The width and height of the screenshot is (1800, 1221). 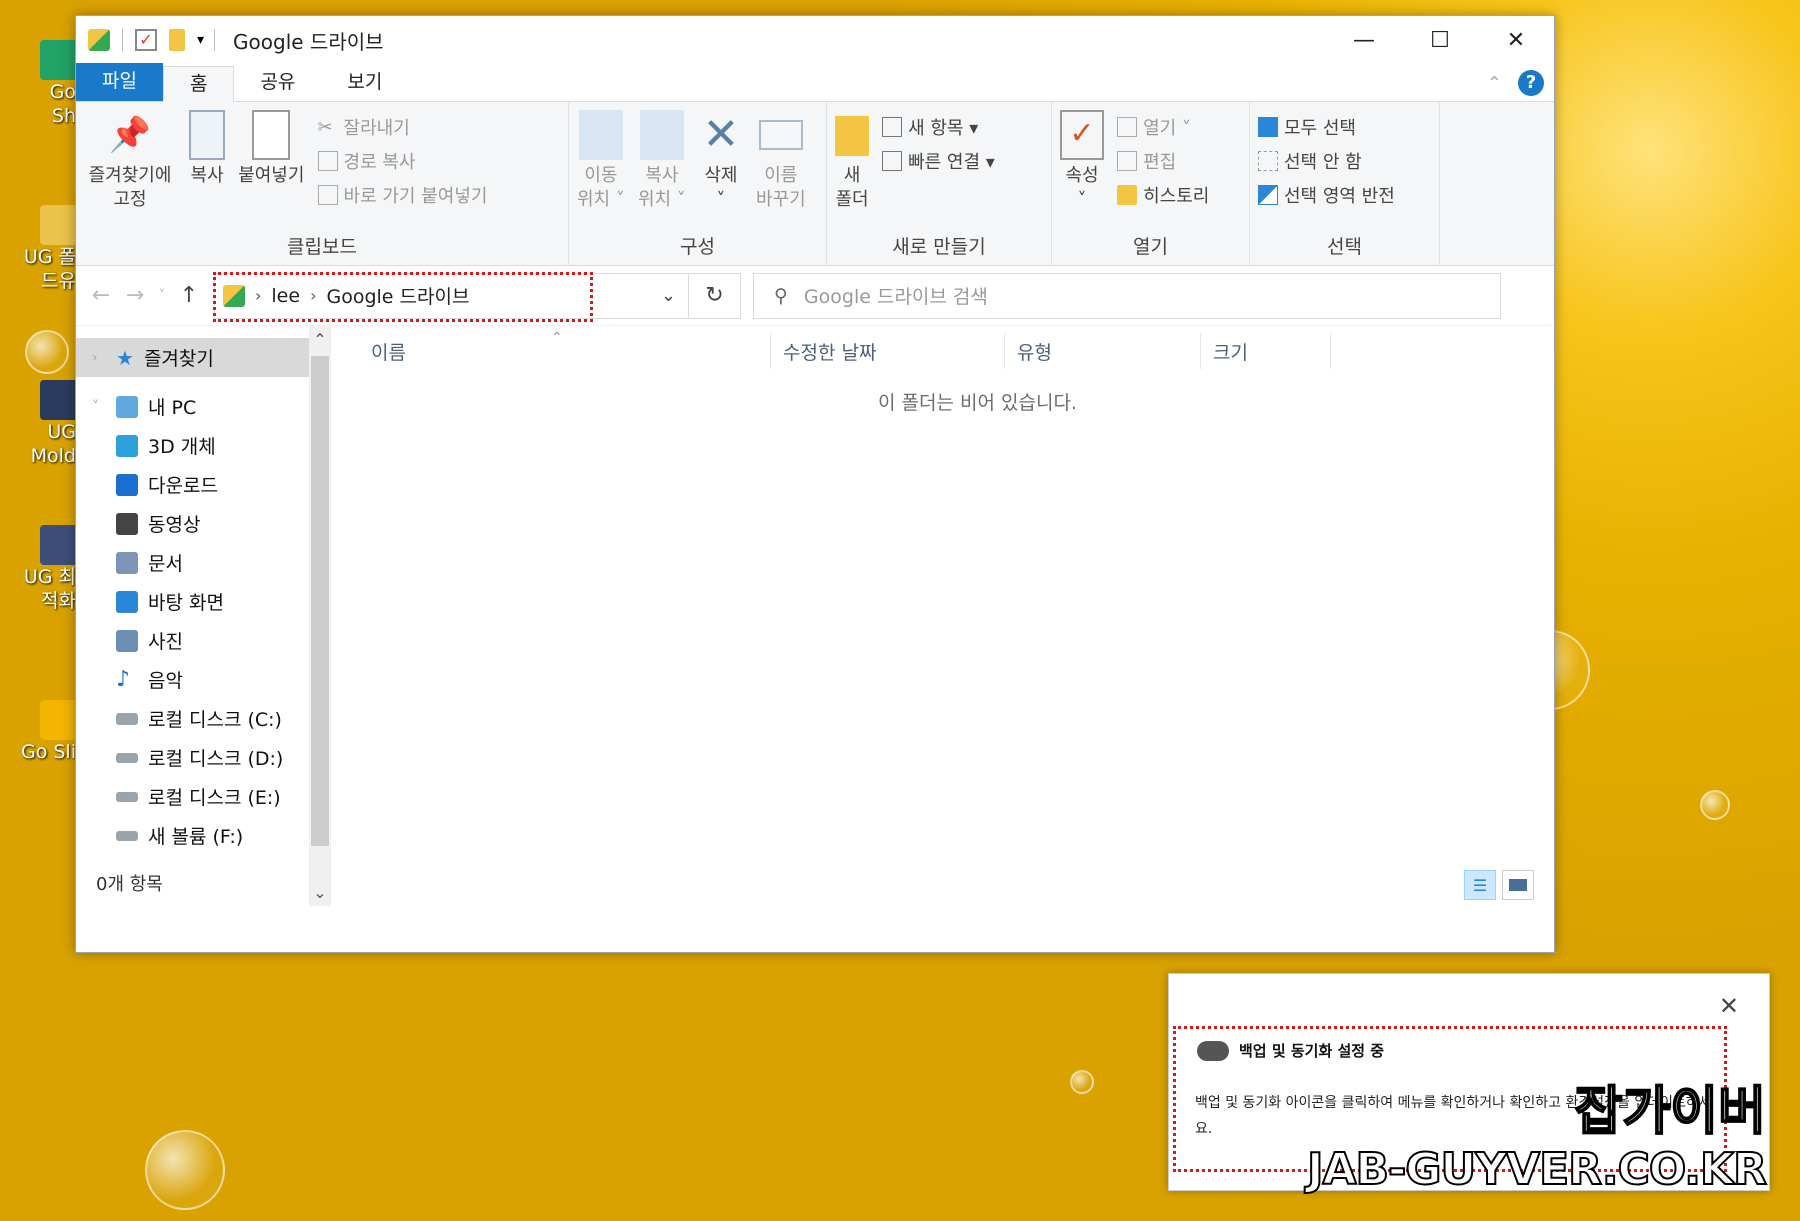 I want to click on nav-item-desktop: 바탕 화면, so click(x=203, y=601).